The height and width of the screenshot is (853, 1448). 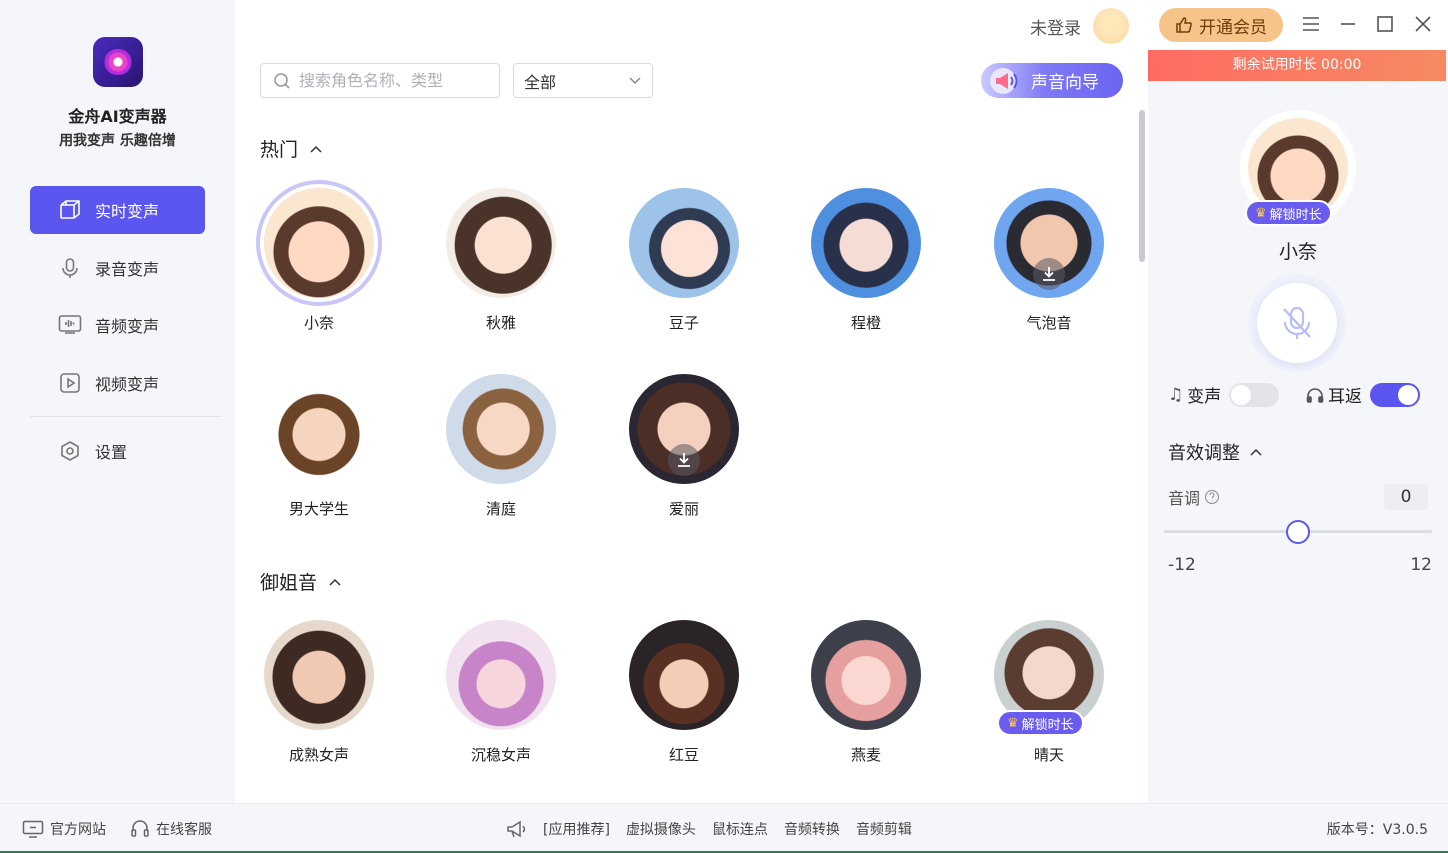 I want to click on character-name: 小奈, so click(x=318, y=323).